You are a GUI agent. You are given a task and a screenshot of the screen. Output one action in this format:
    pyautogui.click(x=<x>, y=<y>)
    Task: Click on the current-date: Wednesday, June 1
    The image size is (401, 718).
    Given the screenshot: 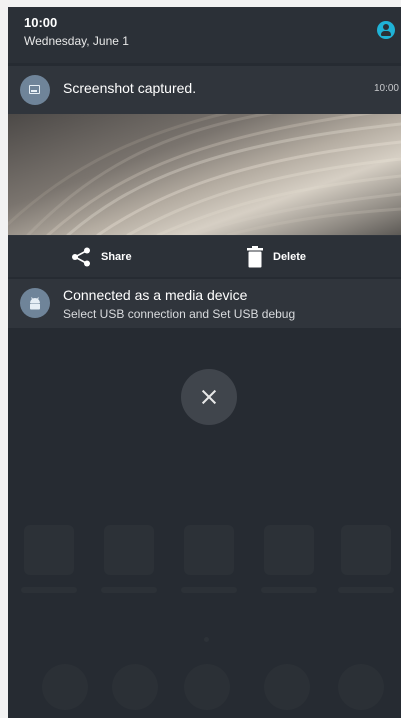 What is the action you would take?
    pyautogui.click(x=76, y=41)
    